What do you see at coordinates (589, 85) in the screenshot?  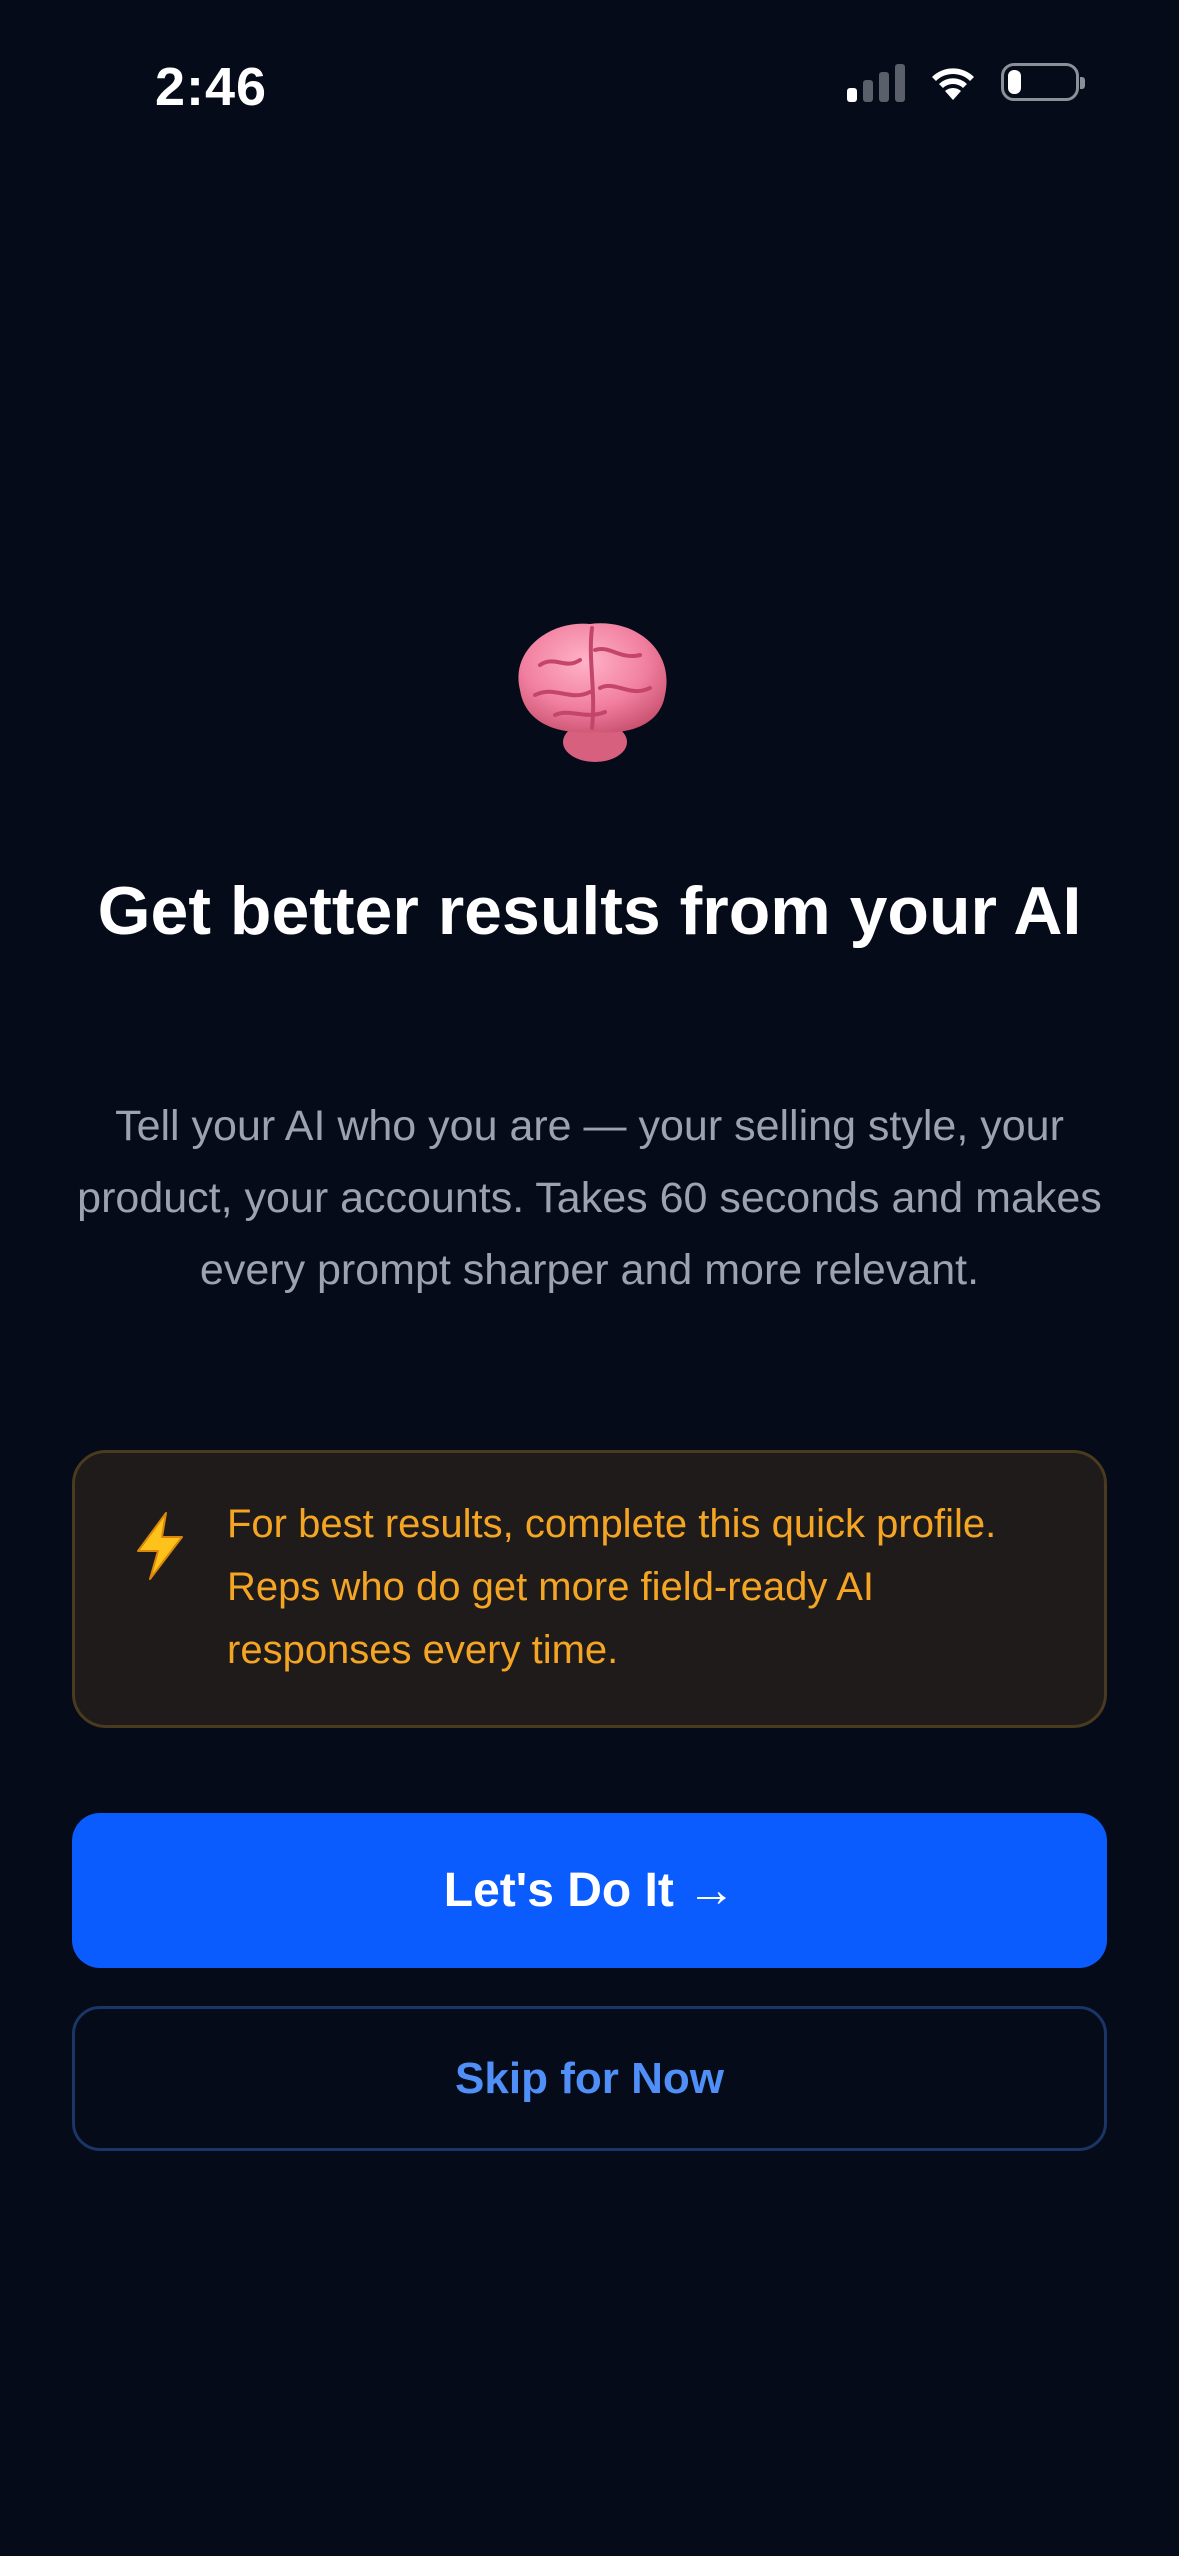 I see `status-bar: 2:46` at bounding box center [589, 85].